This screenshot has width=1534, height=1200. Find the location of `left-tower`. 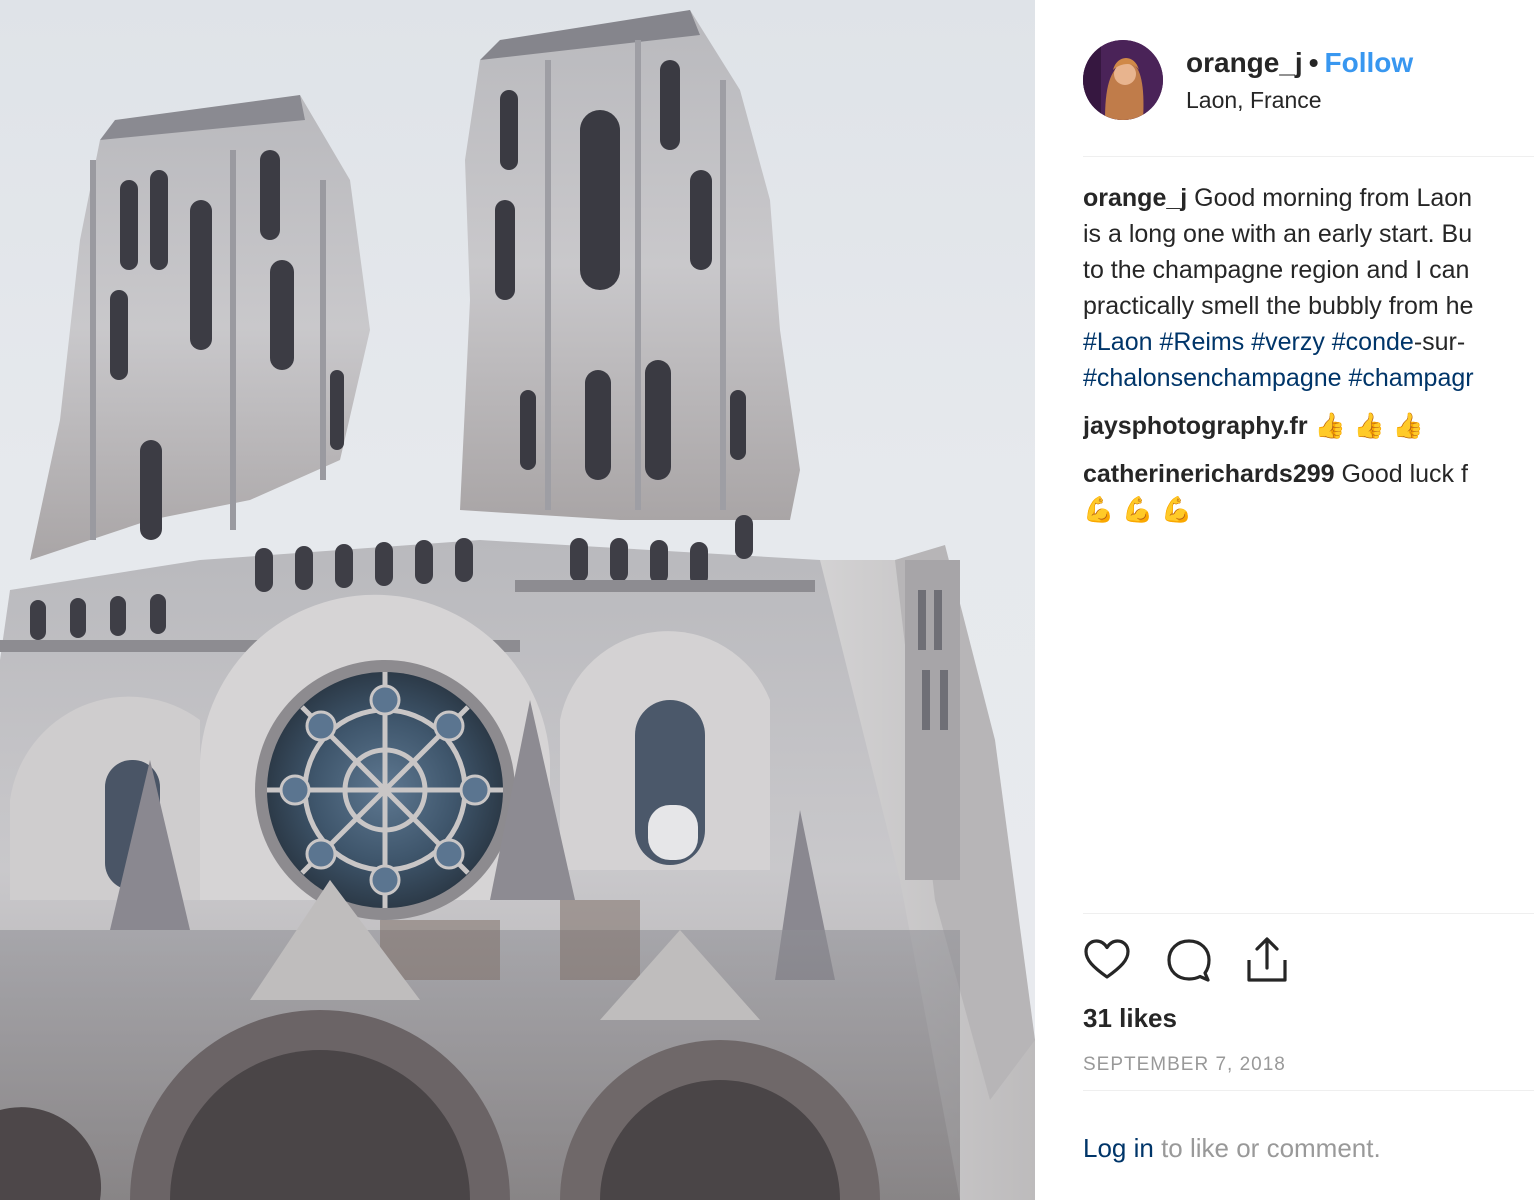

left-tower is located at coordinates (200, 327).